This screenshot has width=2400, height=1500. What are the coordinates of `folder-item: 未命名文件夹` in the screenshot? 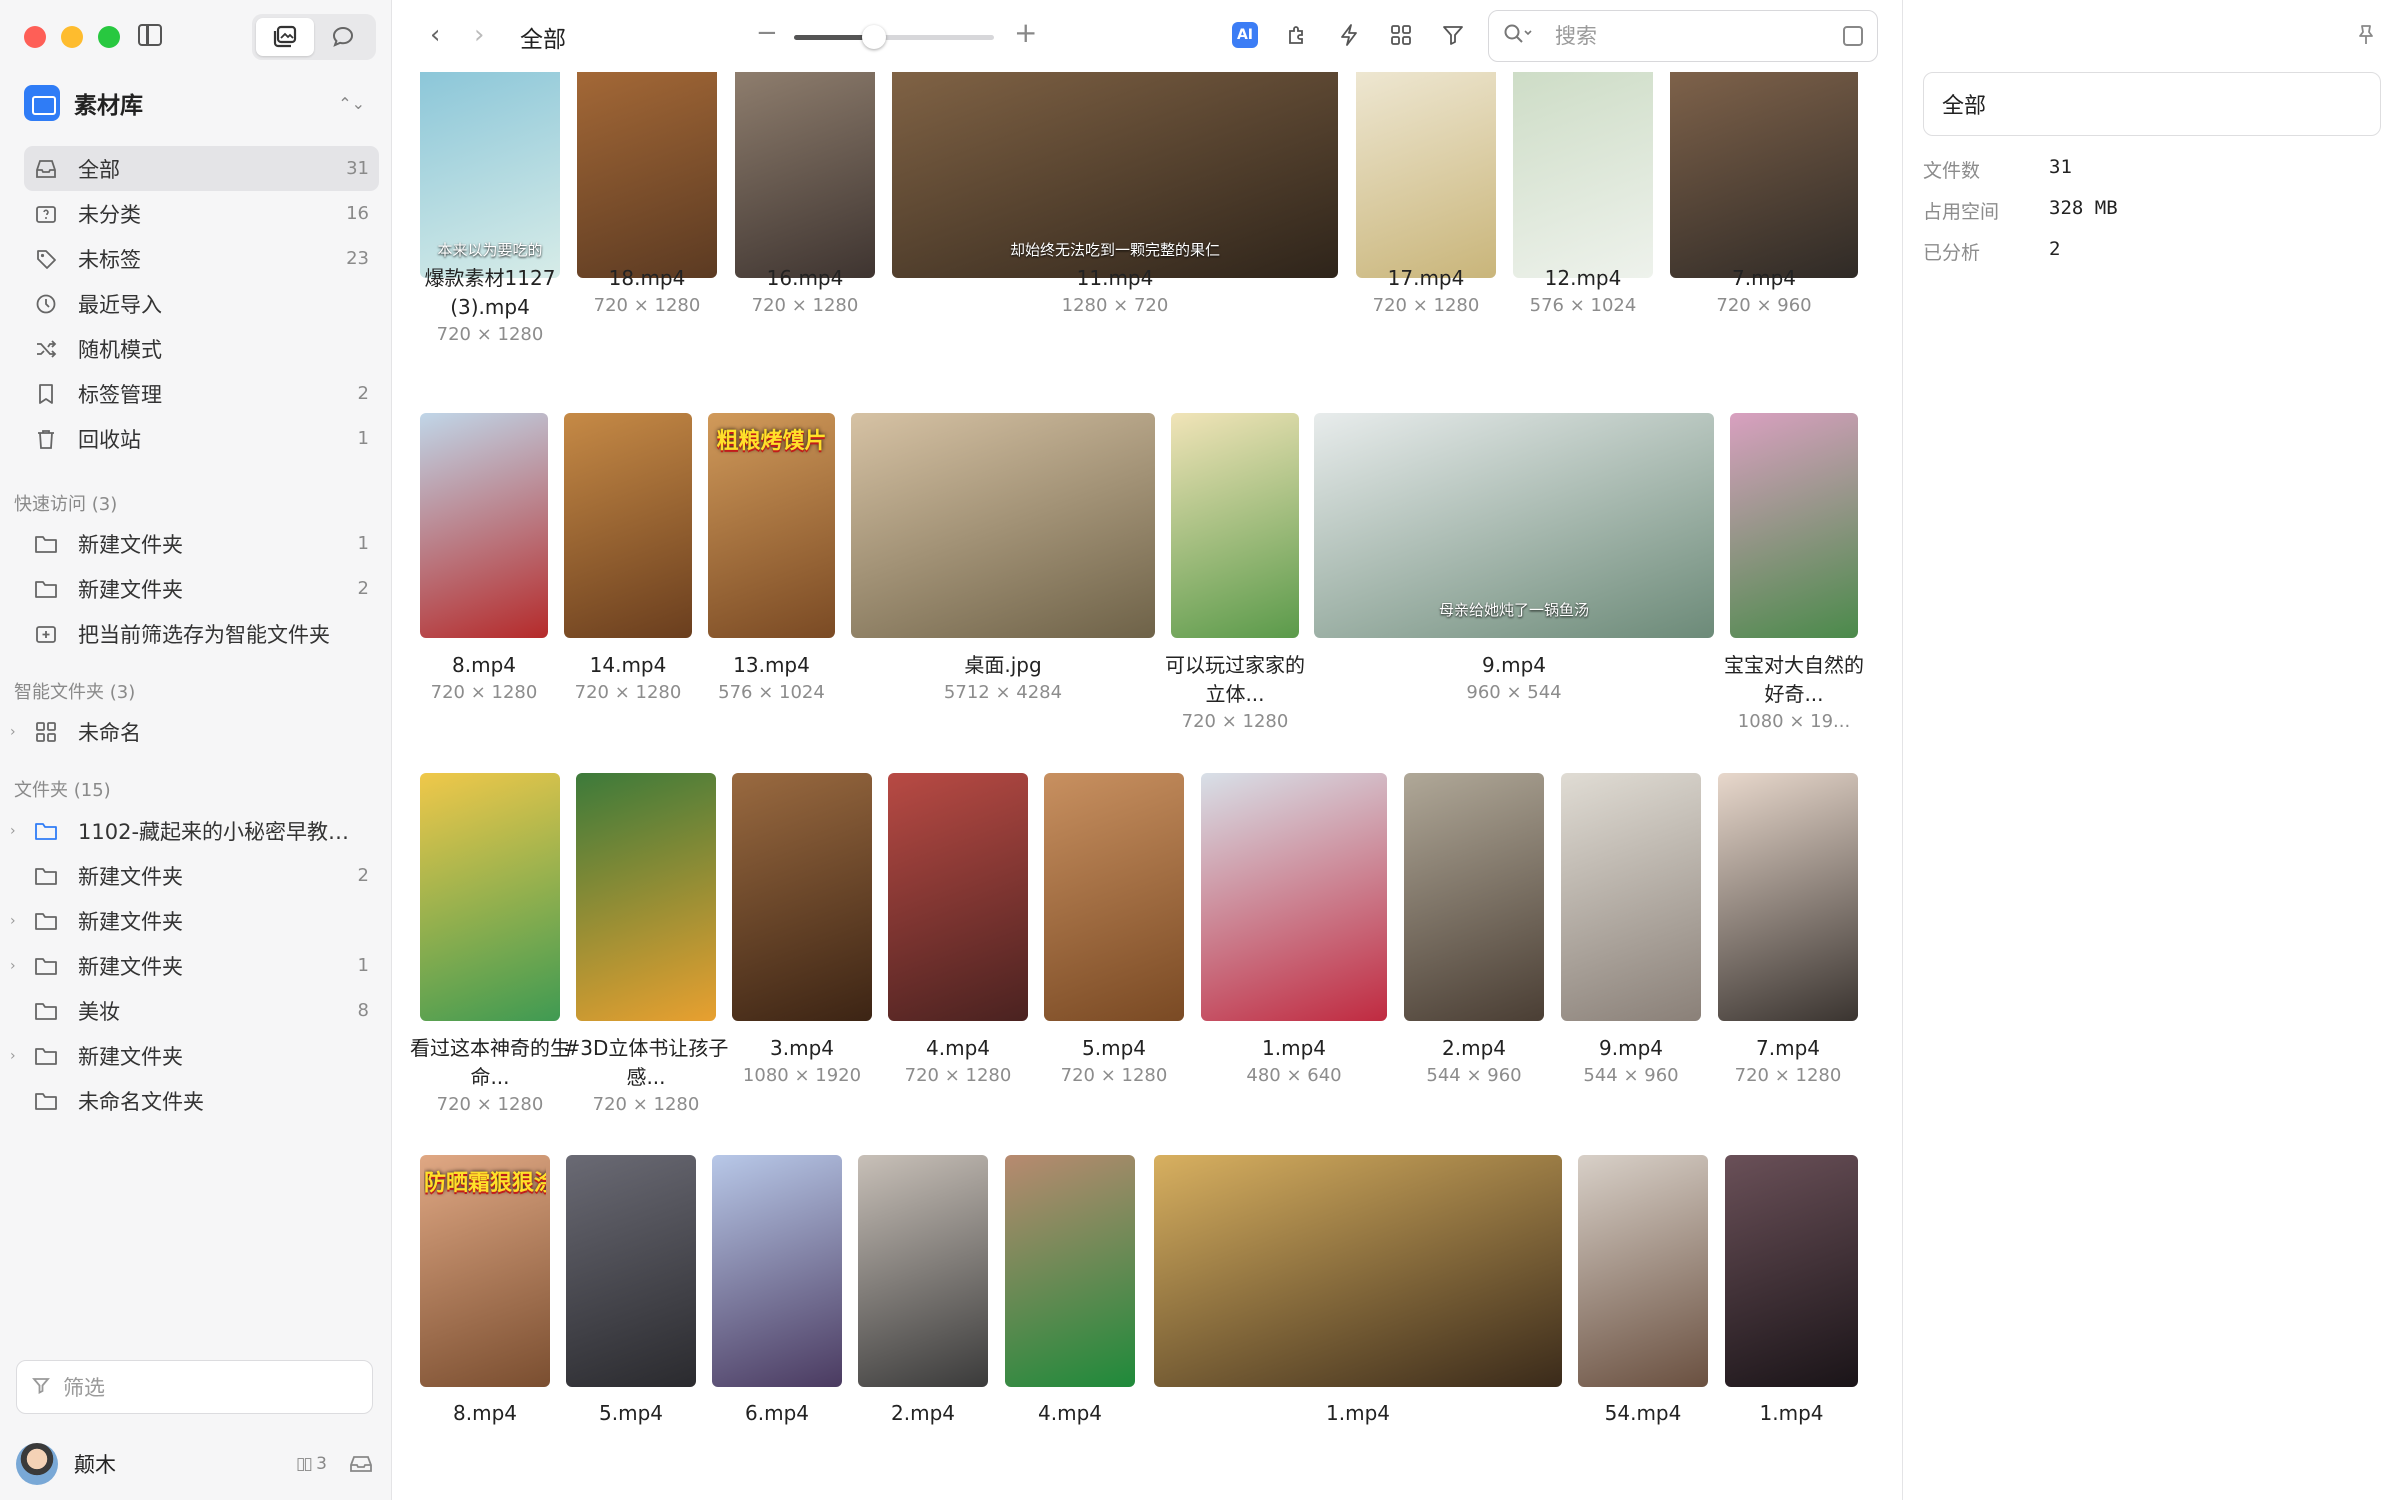 It's located at (201, 1100).